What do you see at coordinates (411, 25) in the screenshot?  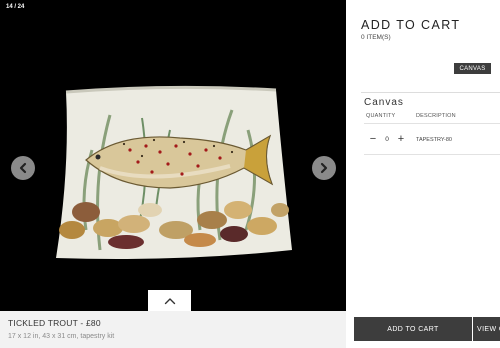 I see `cart-title: ADD TO CART` at bounding box center [411, 25].